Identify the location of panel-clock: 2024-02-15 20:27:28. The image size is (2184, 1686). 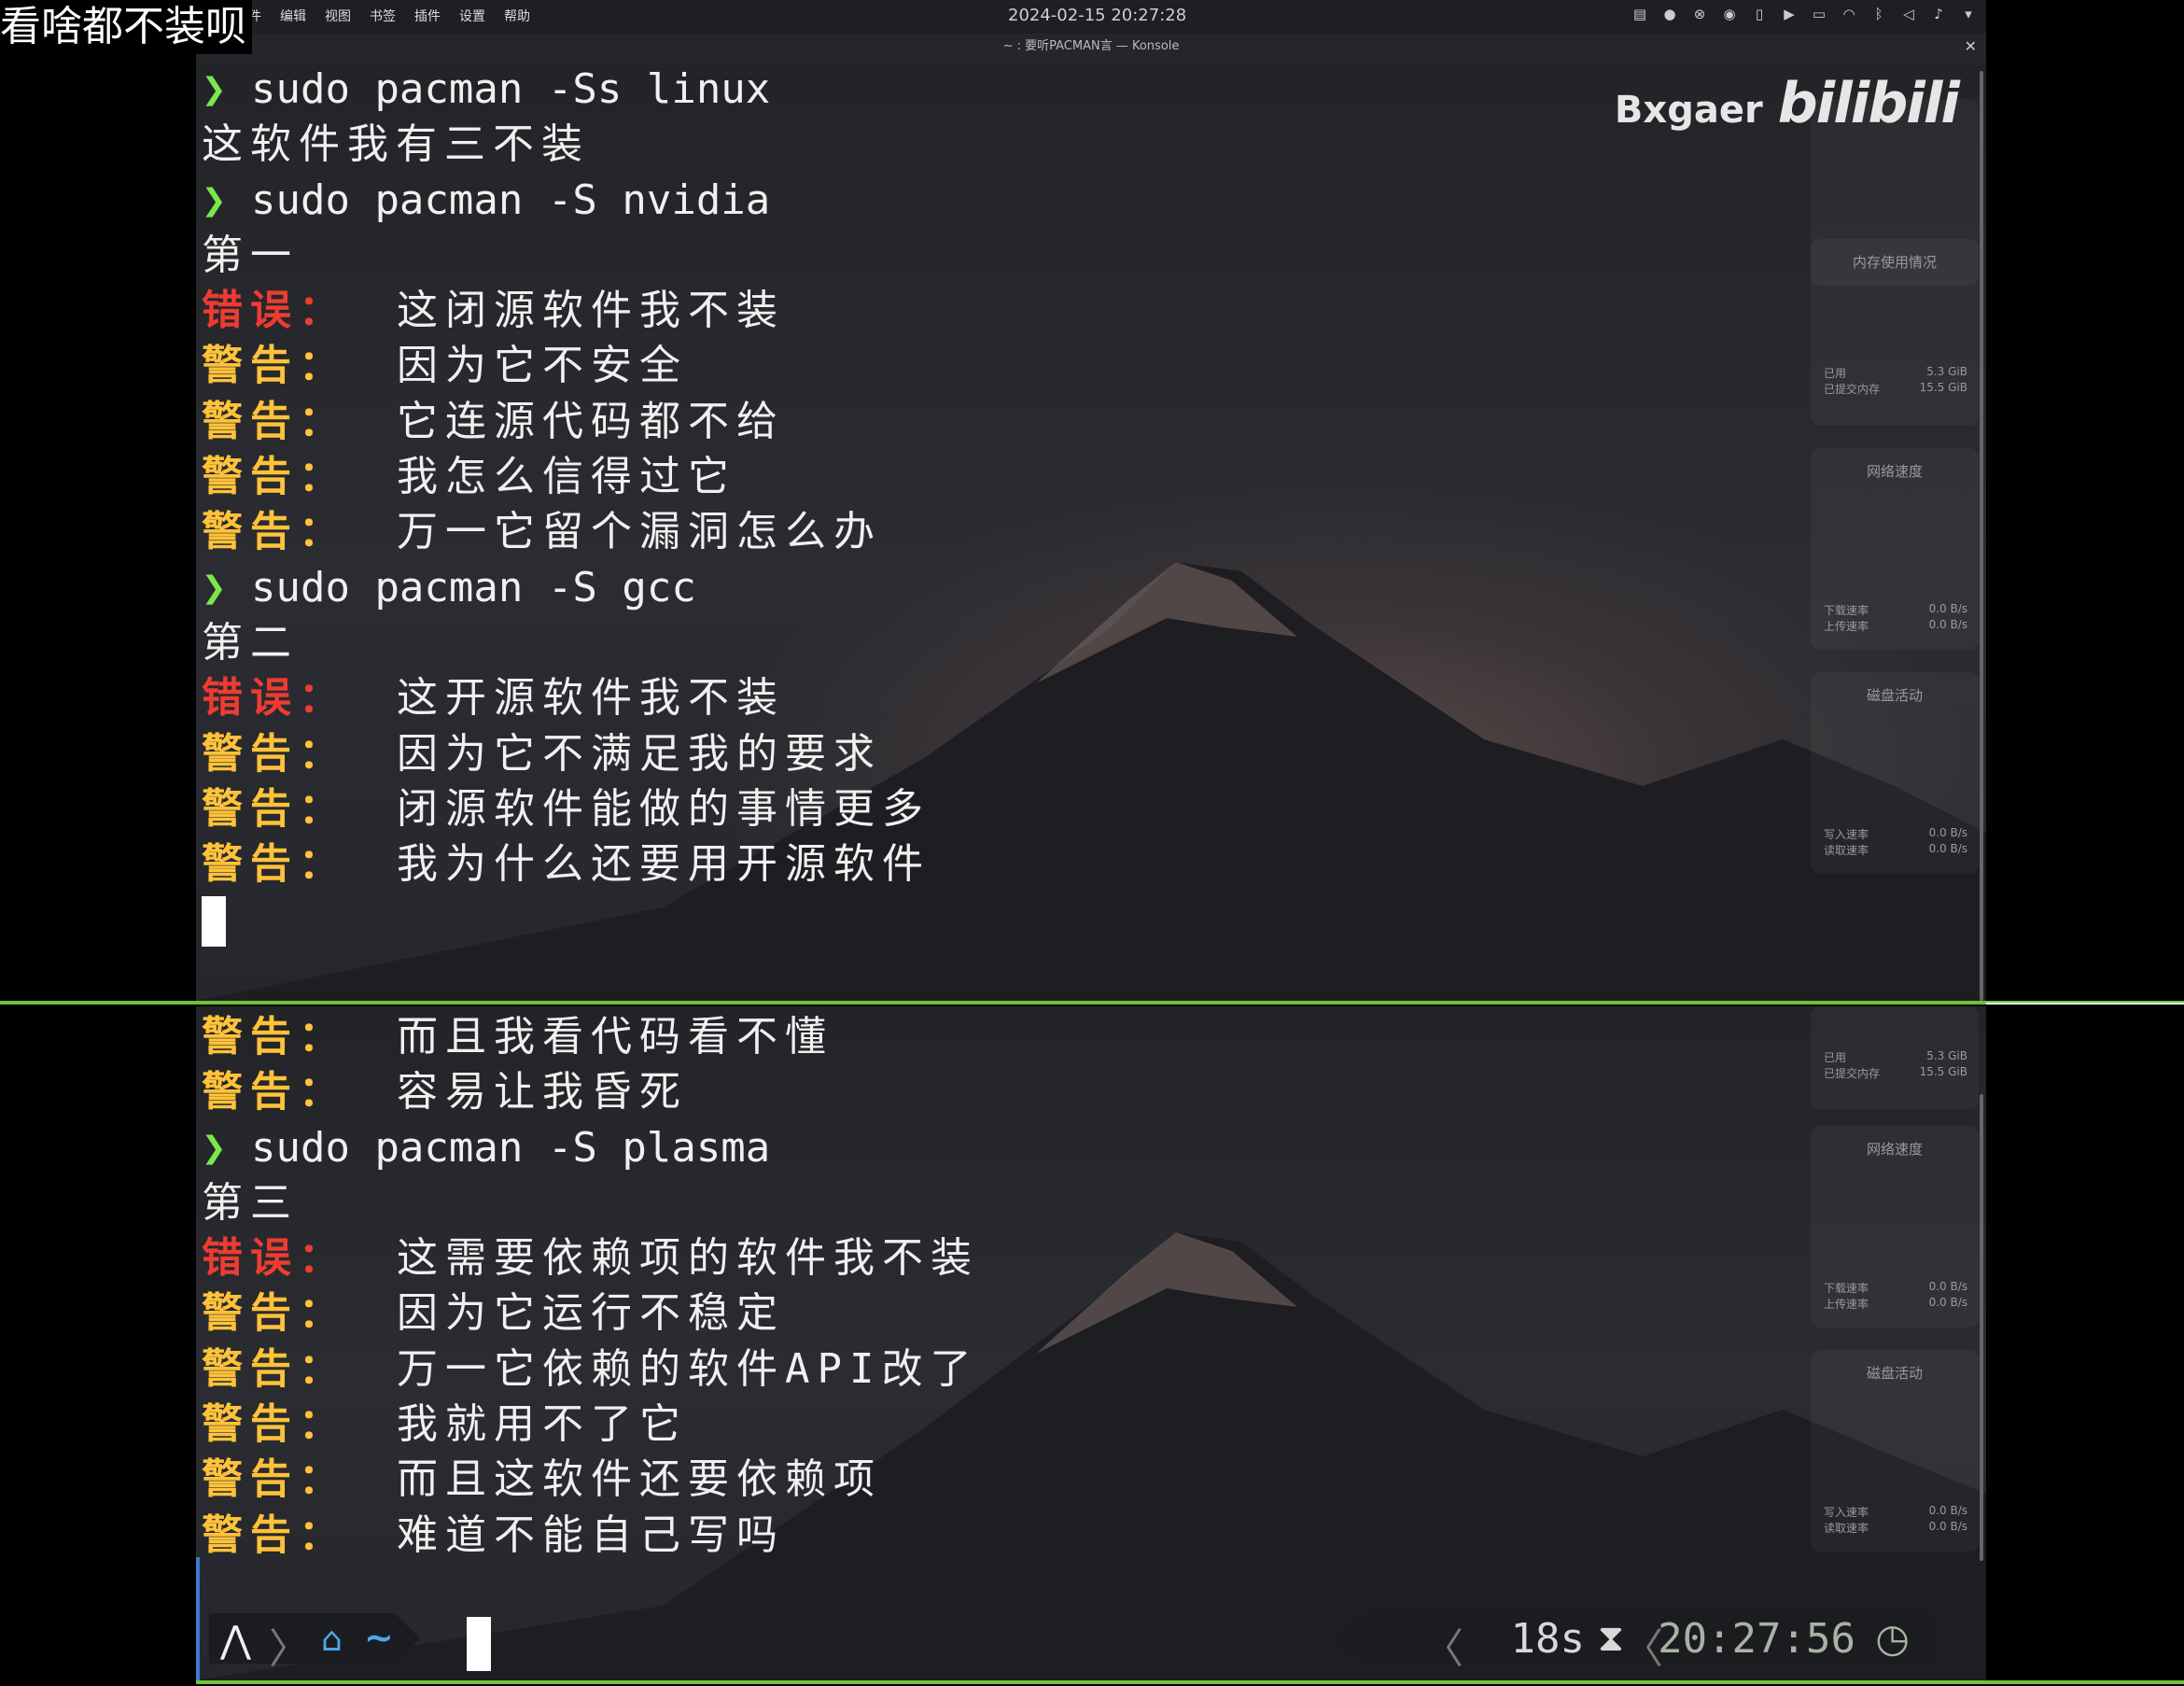
(1097, 16).